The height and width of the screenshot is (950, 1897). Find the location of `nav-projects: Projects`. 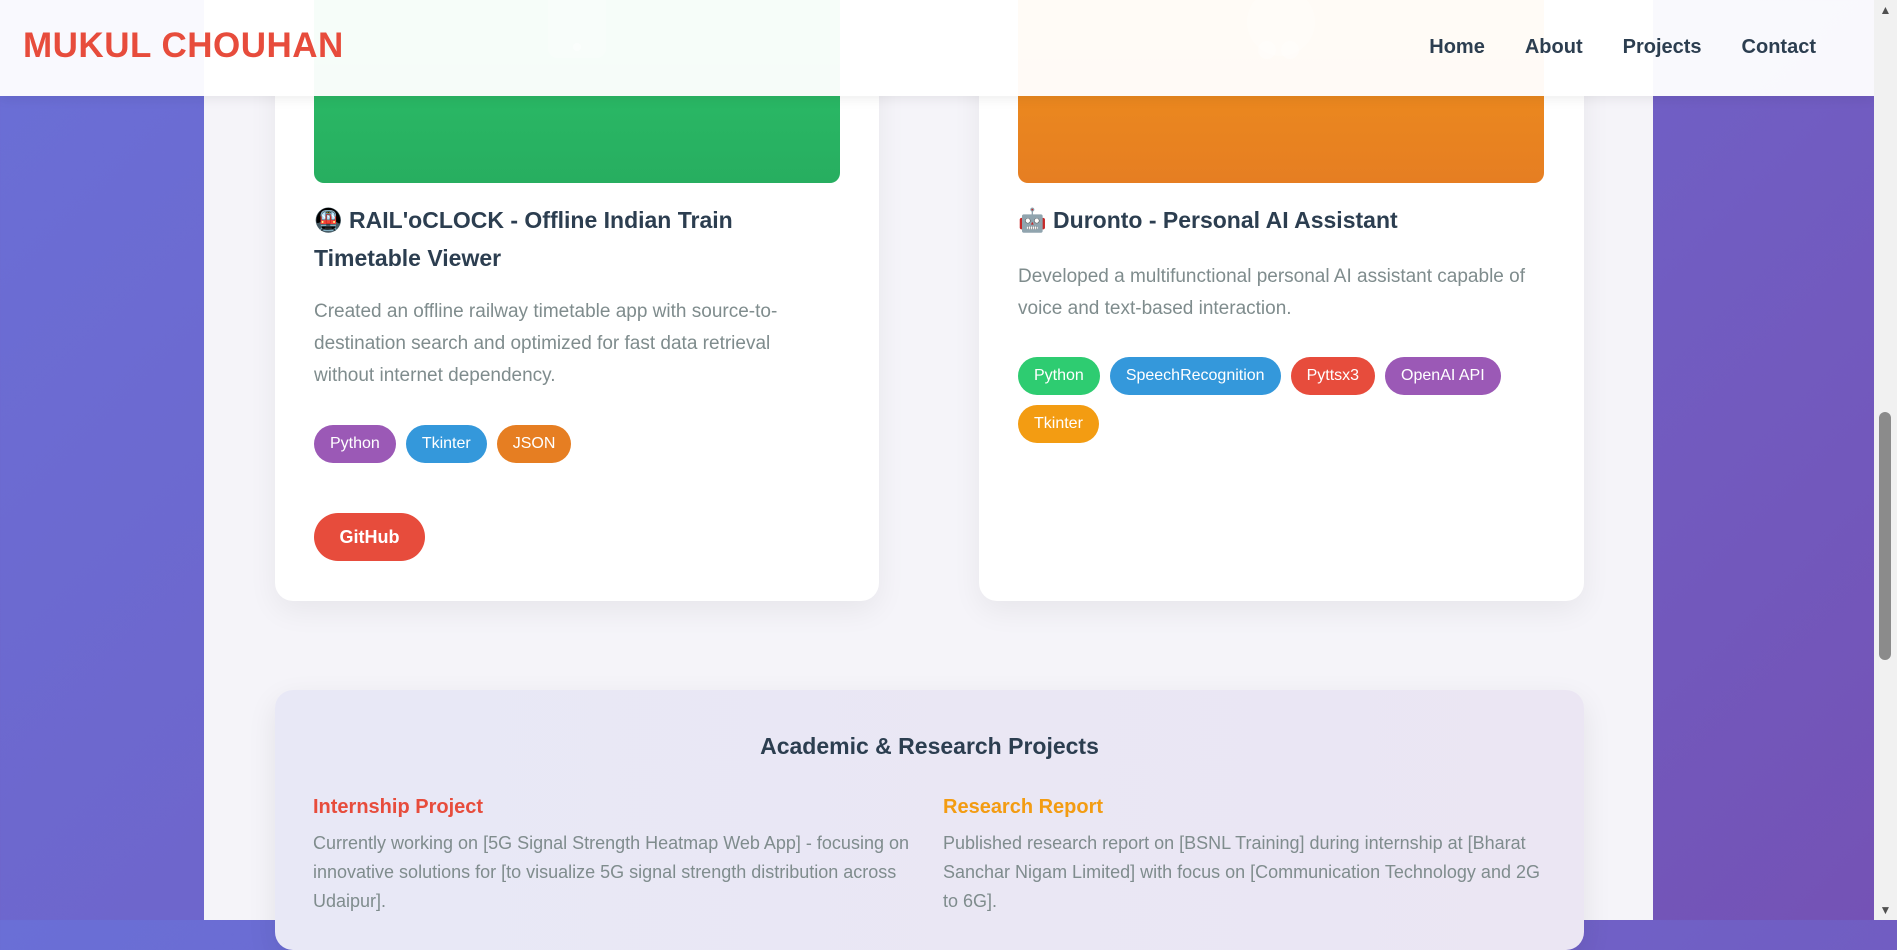

nav-projects: Projects is located at coordinates (1662, 47).